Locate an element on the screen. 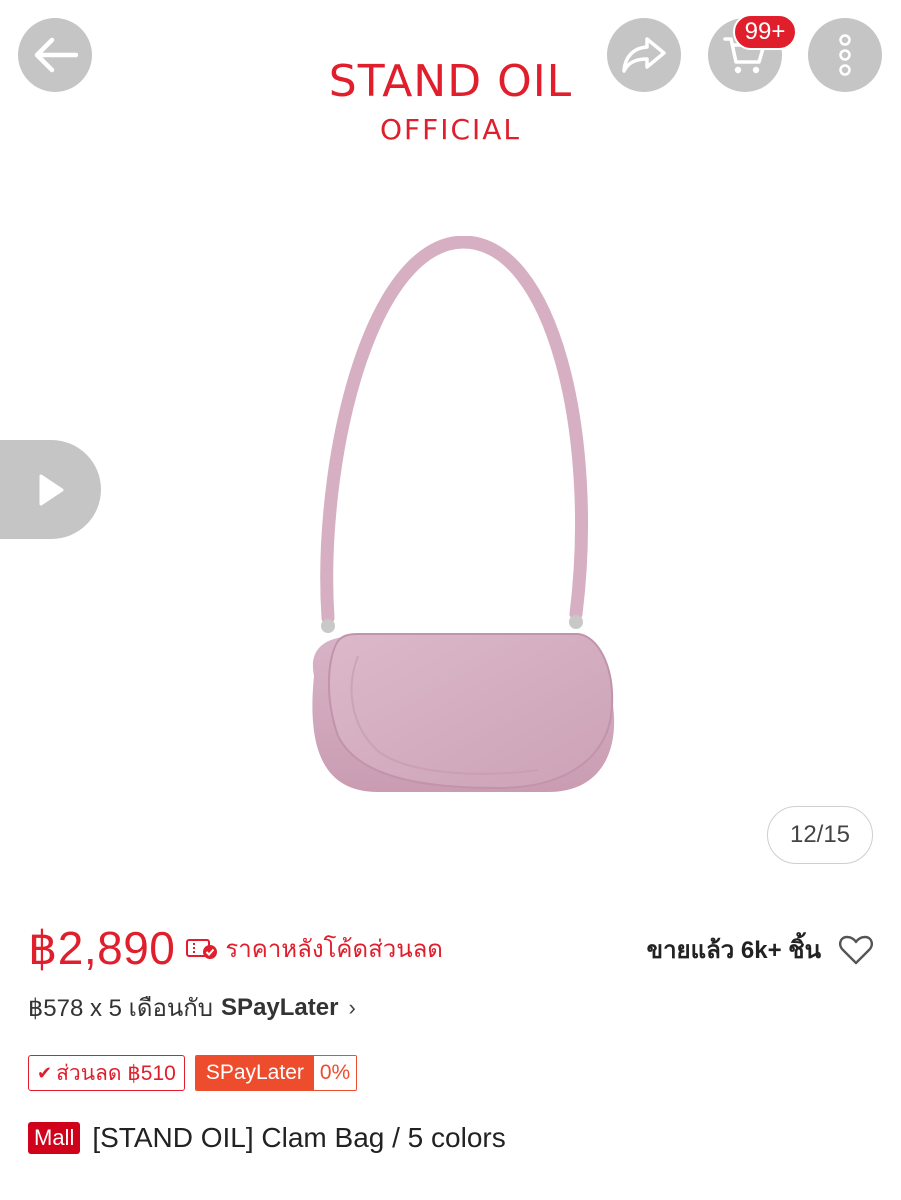 The height and width of the screenshot is (1200, 901). price-row: ฿2,890 ราคาหลังโค้ดส่วนลด is located at coordinates (235, 948).